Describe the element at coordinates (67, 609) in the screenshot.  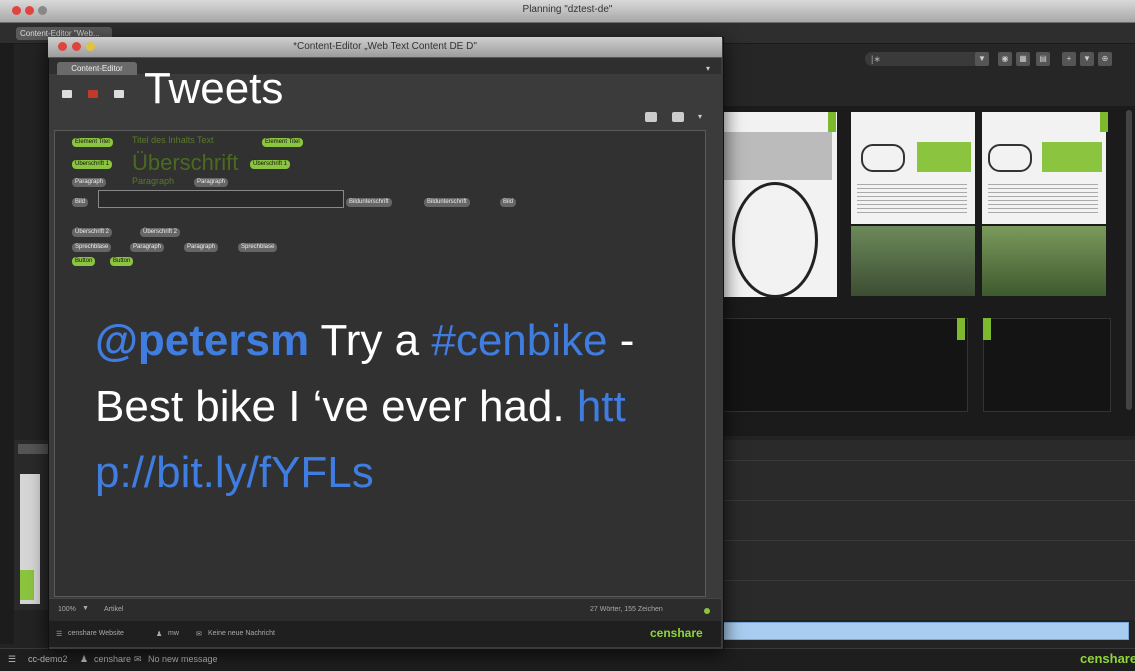
I see `zoom-level: 100%` at that location.